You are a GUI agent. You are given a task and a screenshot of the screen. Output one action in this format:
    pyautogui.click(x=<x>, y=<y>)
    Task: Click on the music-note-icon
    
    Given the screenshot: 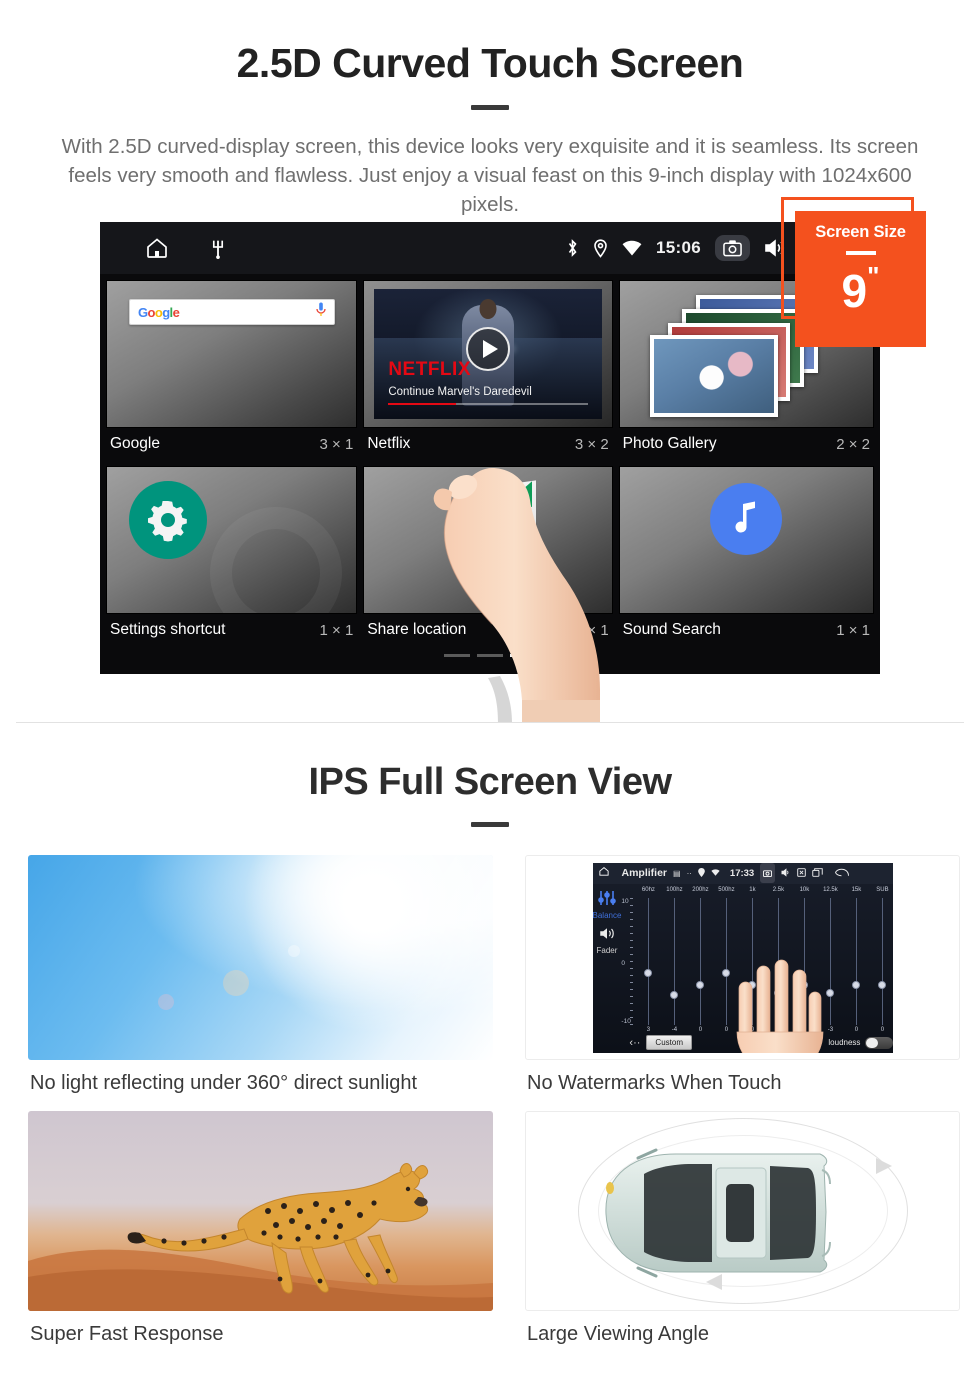 What is the action you would take?
    pyautogui.click(x=746, y=519)
    